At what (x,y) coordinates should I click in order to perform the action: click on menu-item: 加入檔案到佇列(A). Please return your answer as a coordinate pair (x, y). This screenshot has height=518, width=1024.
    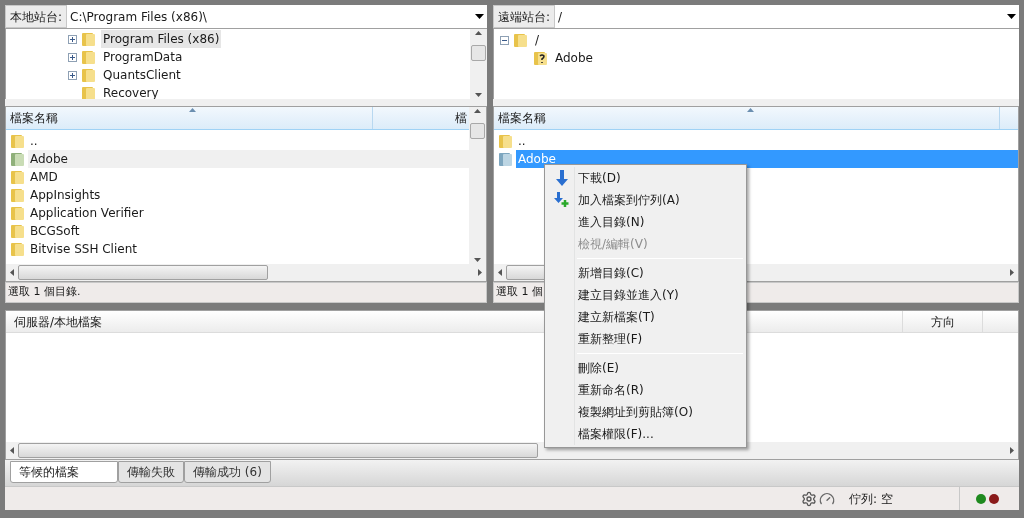
    Looking at the image, I should click on (645, 200).